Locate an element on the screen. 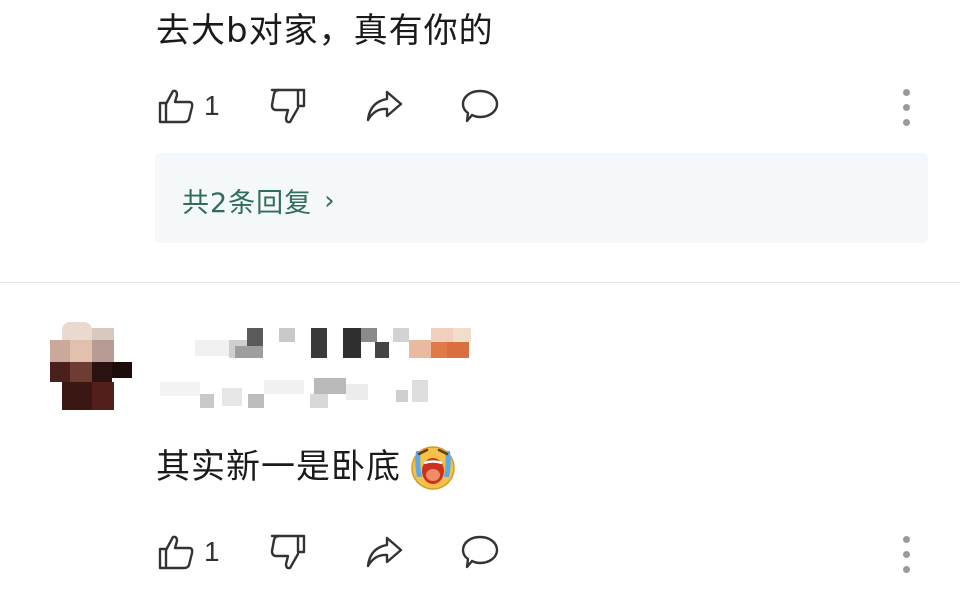  username is located at coordinates (340, 346).